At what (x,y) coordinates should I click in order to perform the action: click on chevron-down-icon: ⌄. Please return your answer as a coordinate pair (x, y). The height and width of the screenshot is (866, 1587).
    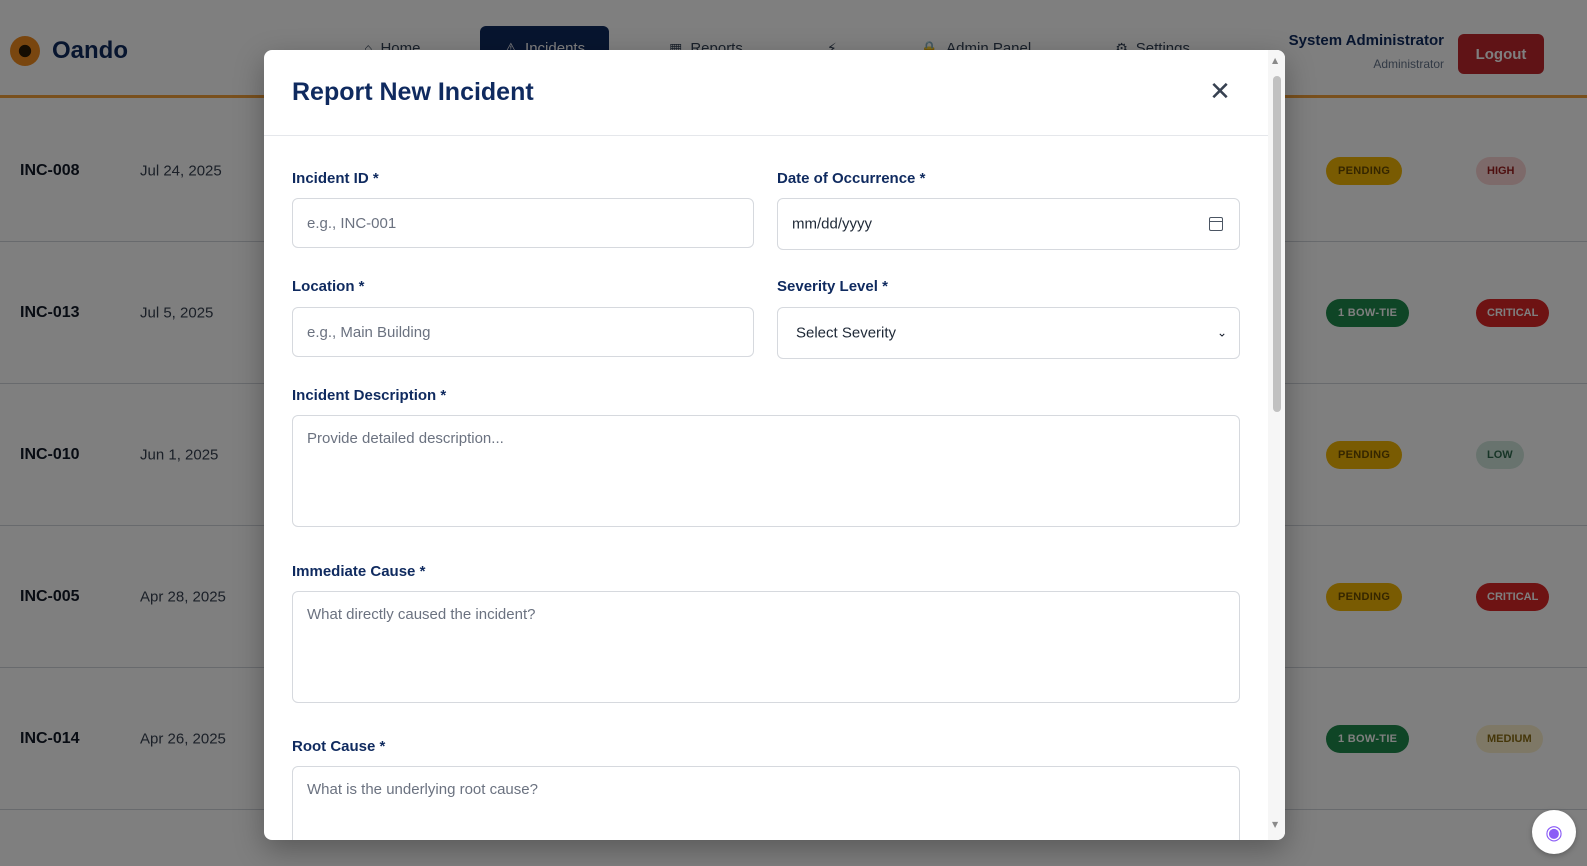
    Looking at the image, I should click on (1221, 332).